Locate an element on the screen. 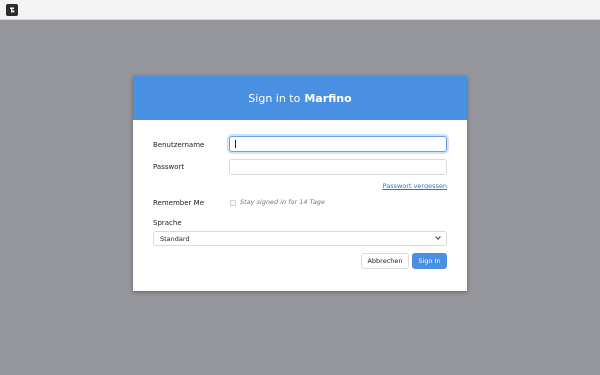 The height and width of the screenshot is (375, 600). cancel-button: Abbrechen is located at coordinates (385, 261).